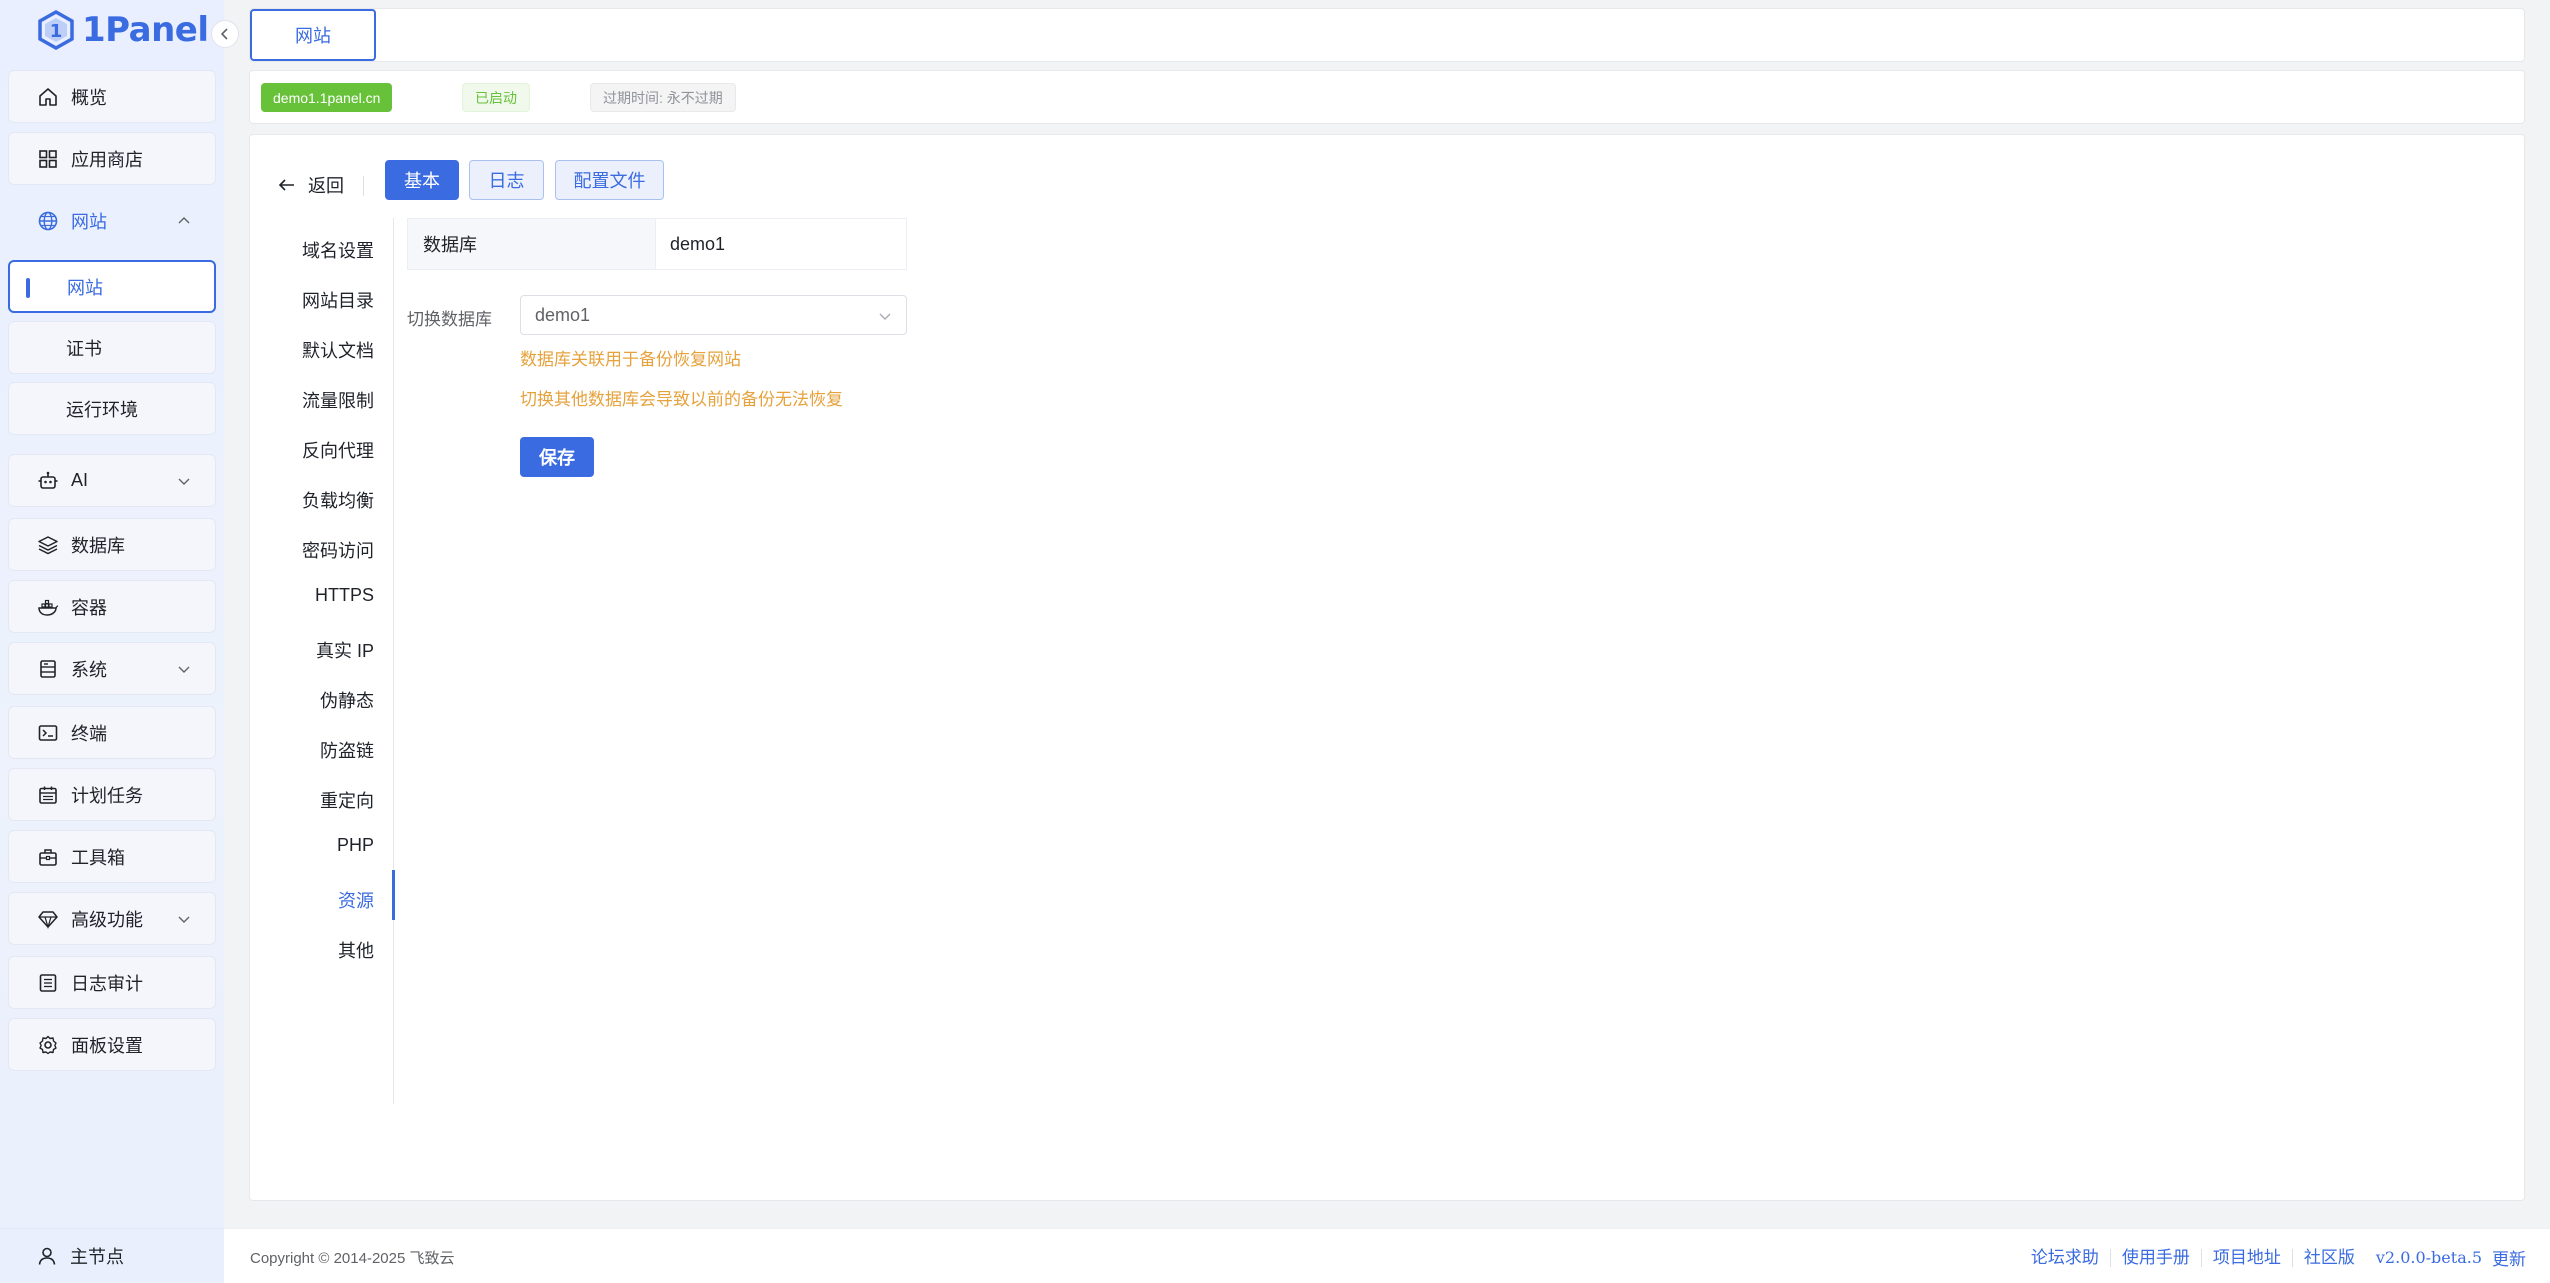  Describe the element at coordinates (48, 159) in the screenshot. I see `grid-icon` at that location.